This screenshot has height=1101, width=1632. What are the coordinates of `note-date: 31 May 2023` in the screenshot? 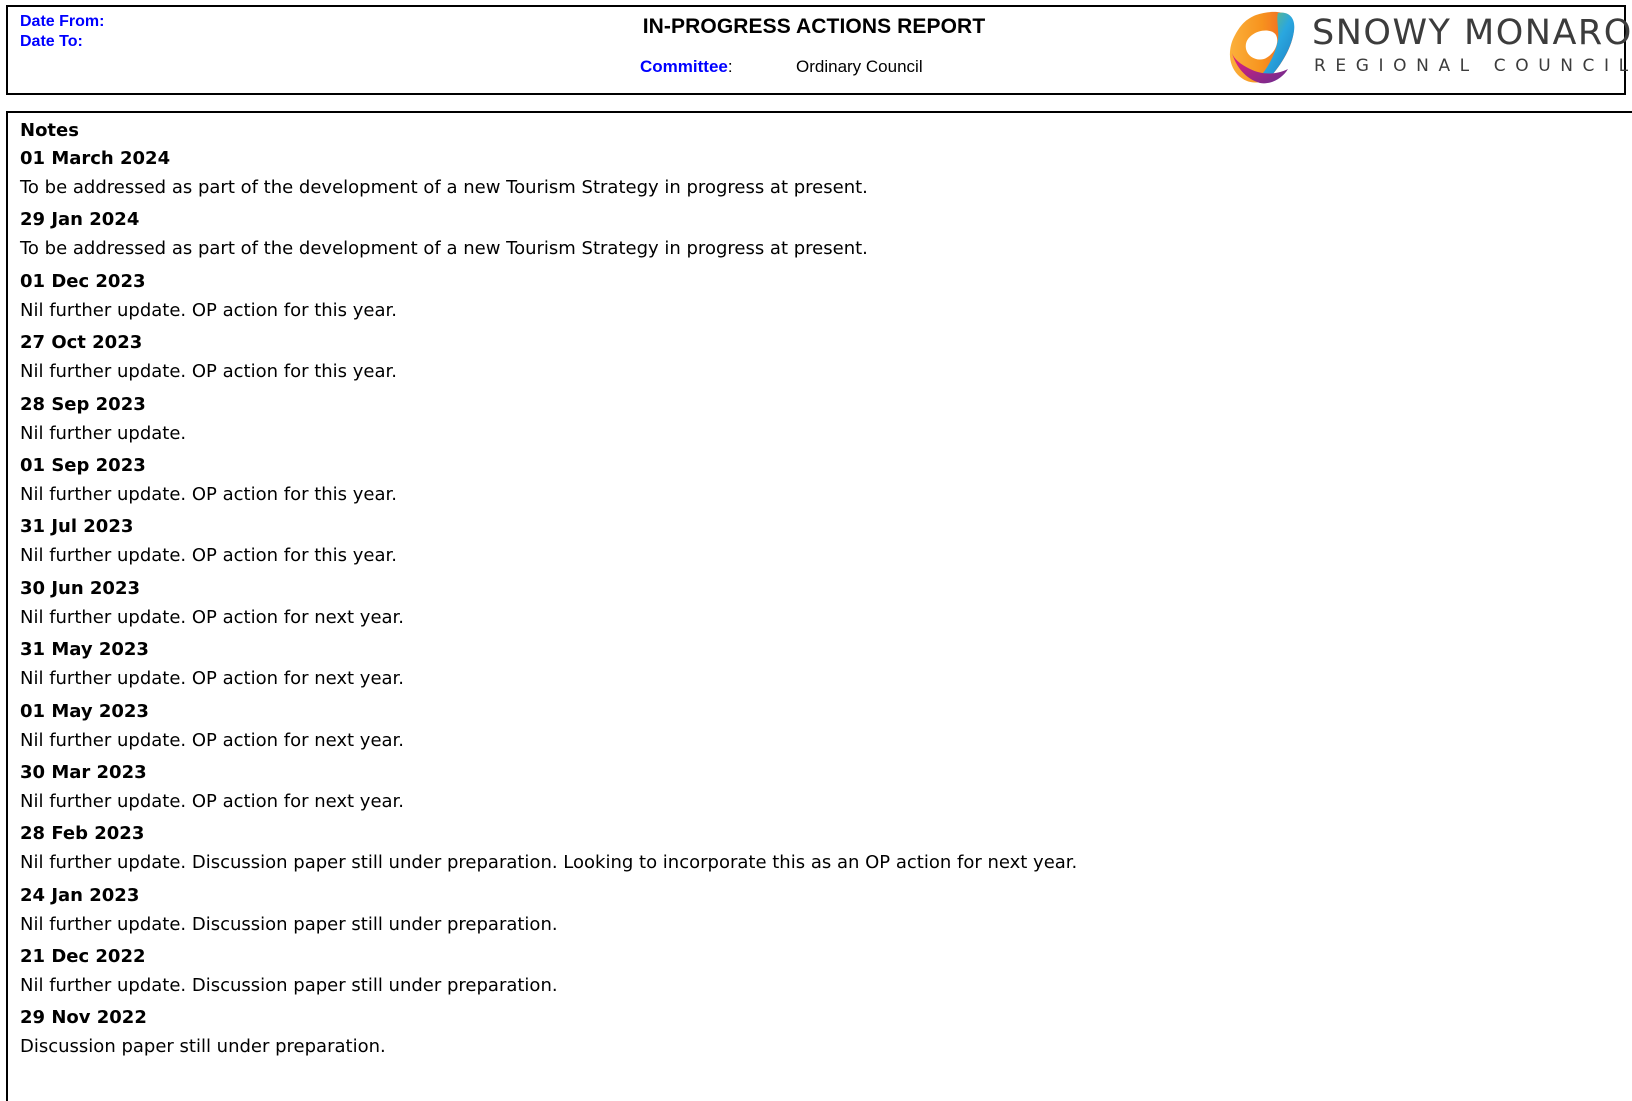 It's located at (84, 650).